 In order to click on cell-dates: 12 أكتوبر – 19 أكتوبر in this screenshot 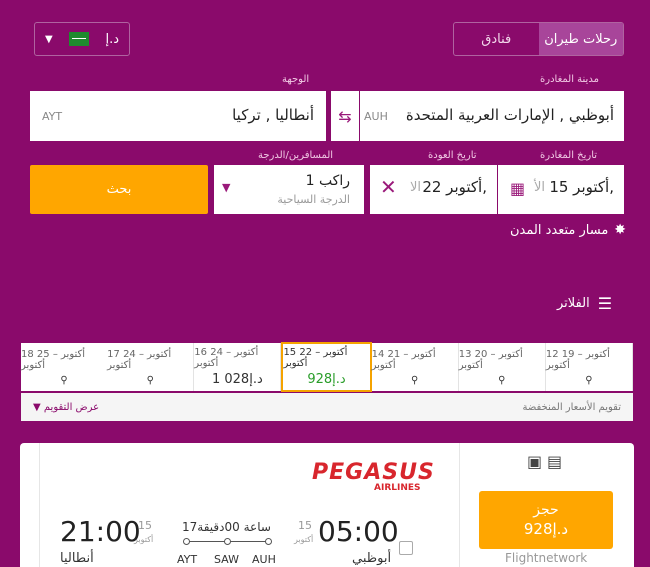, I will do `click(577, 359)`.